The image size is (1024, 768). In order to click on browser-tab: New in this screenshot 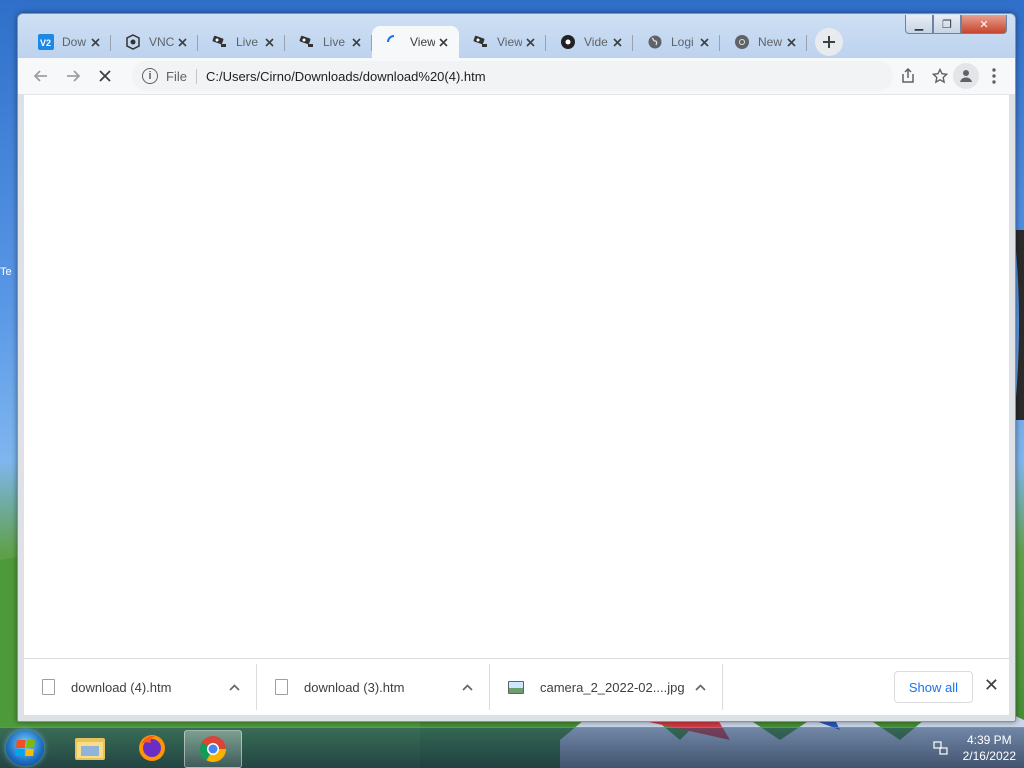, I will do `click(763, 42)`.